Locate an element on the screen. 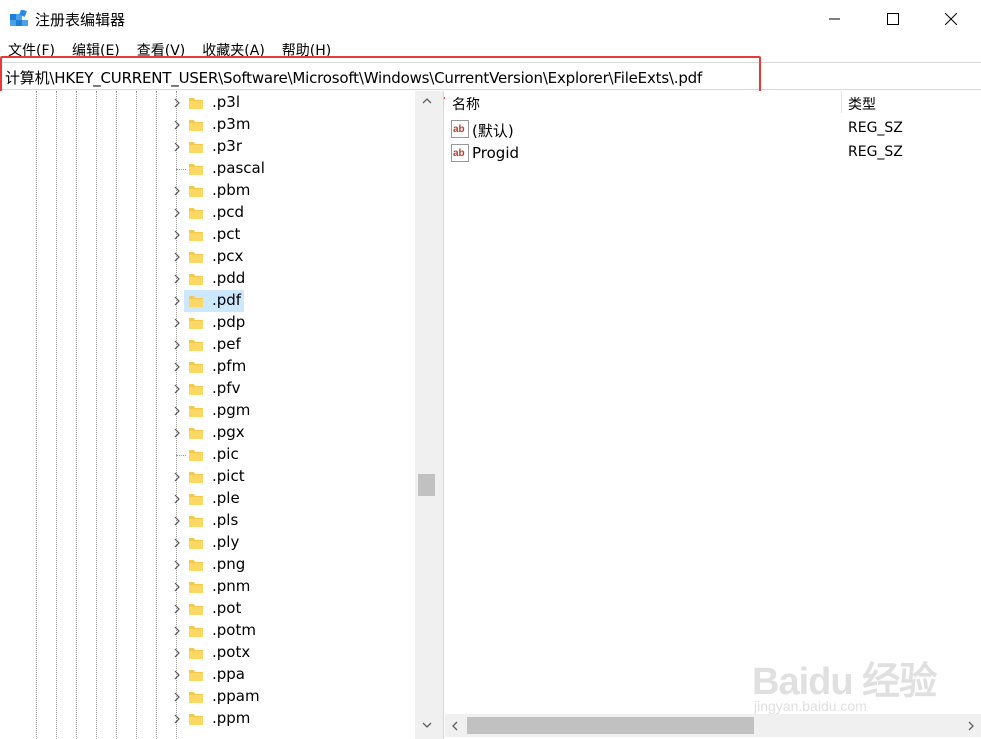 This screenshot has height=739, width=981. list-item: ab Progid REG_SZ is located at coordinates (713, 153).